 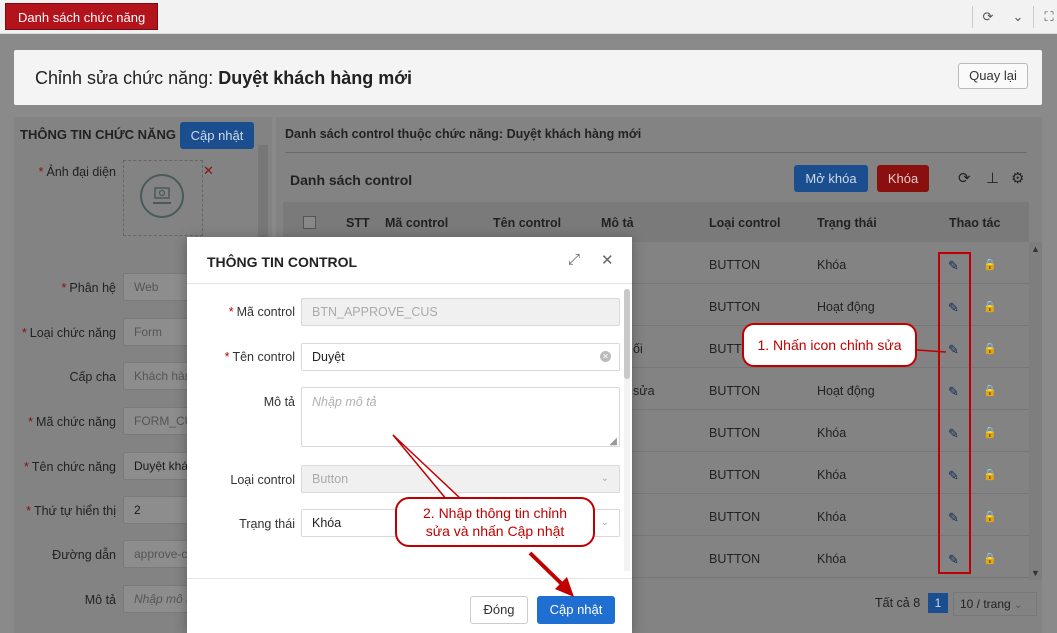 I want to click on top-tab-bar, so click(x=528, y=17).